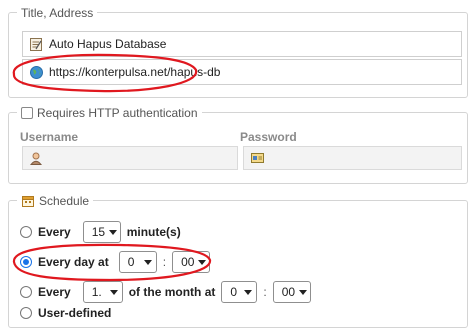 This screenshot has height=334, width=474. Describe the element at coordinates (115, 262) in the screenshot. I see `schedule-every-day-row: Every day at 0 : 00` at that location.